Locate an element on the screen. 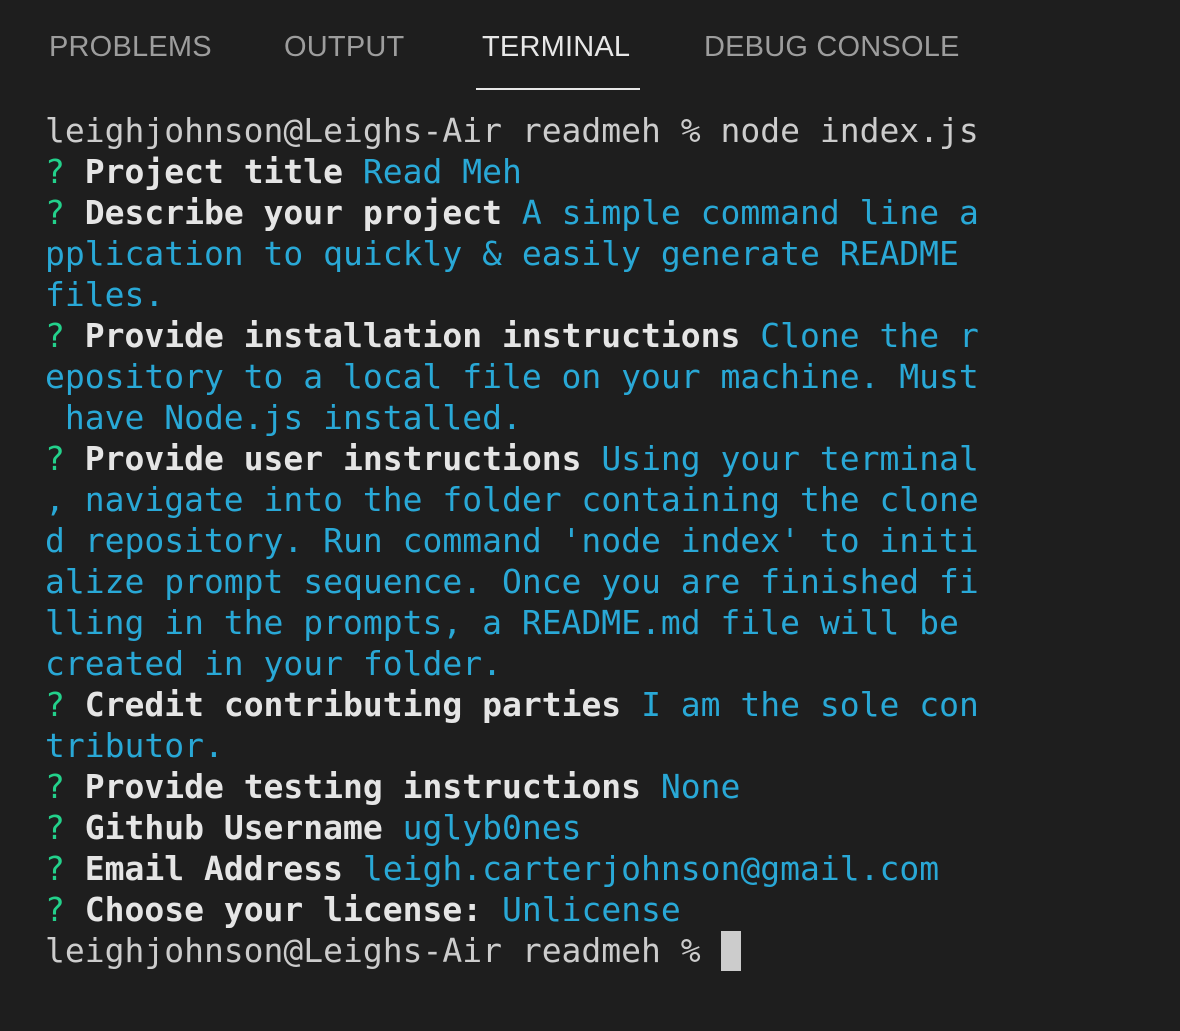 This screenshot has height=1031, width=1180. prompt-question: Describe your project is located at coordinates (293, 212).